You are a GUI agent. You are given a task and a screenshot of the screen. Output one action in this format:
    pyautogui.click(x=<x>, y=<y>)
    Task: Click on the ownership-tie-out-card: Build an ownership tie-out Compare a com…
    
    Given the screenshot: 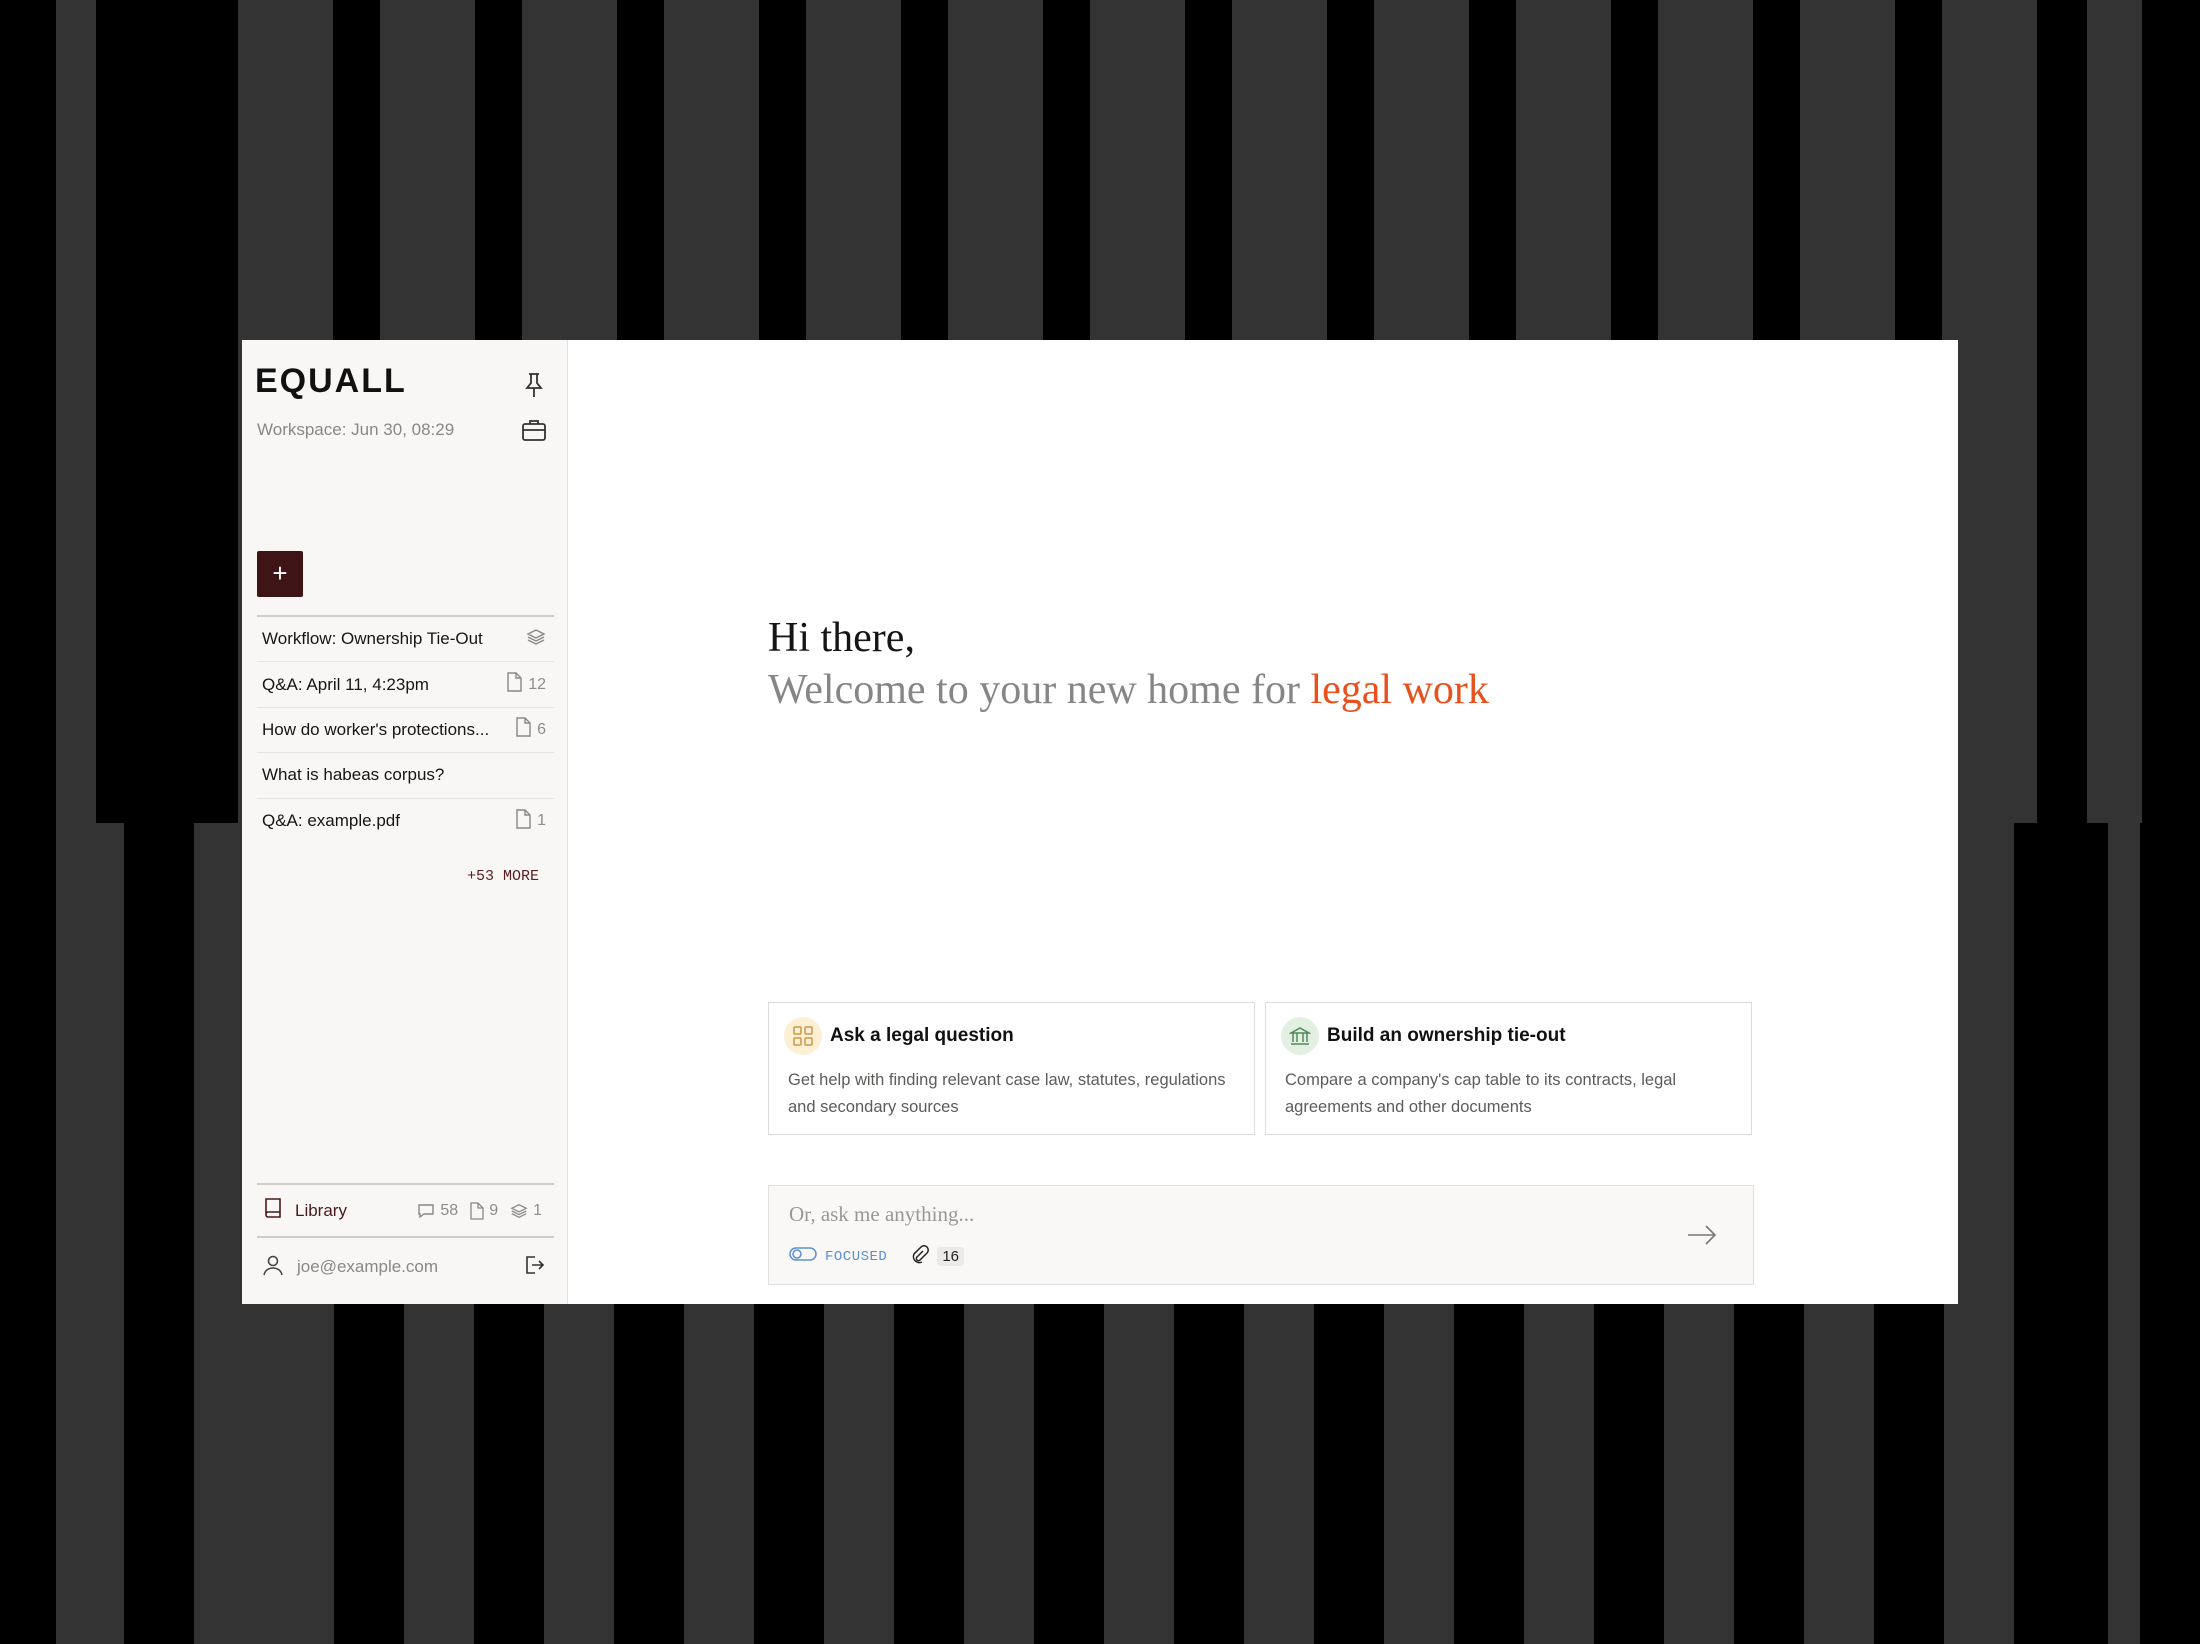 What is the action you would take?
    pyautogui.click(x=1508, y=1068)
    